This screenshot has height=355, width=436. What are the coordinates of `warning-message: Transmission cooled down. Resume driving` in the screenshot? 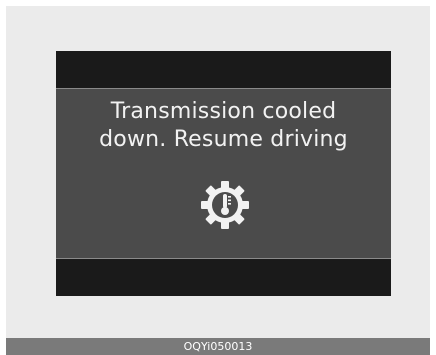 It's located at (223, 126).